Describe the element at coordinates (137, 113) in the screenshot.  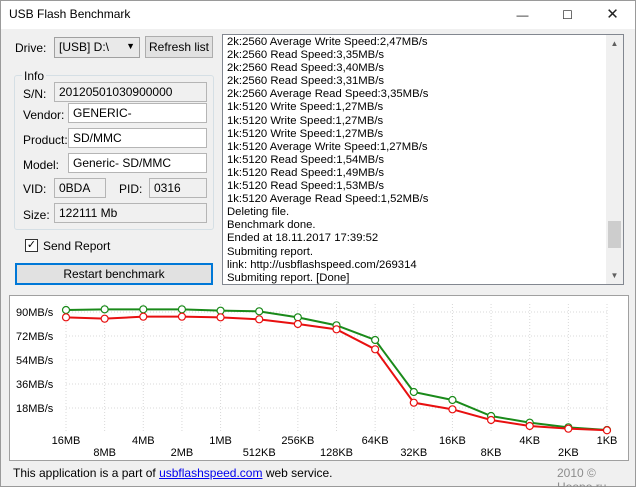
I see `vendor-field: GENERIC-` at that location.